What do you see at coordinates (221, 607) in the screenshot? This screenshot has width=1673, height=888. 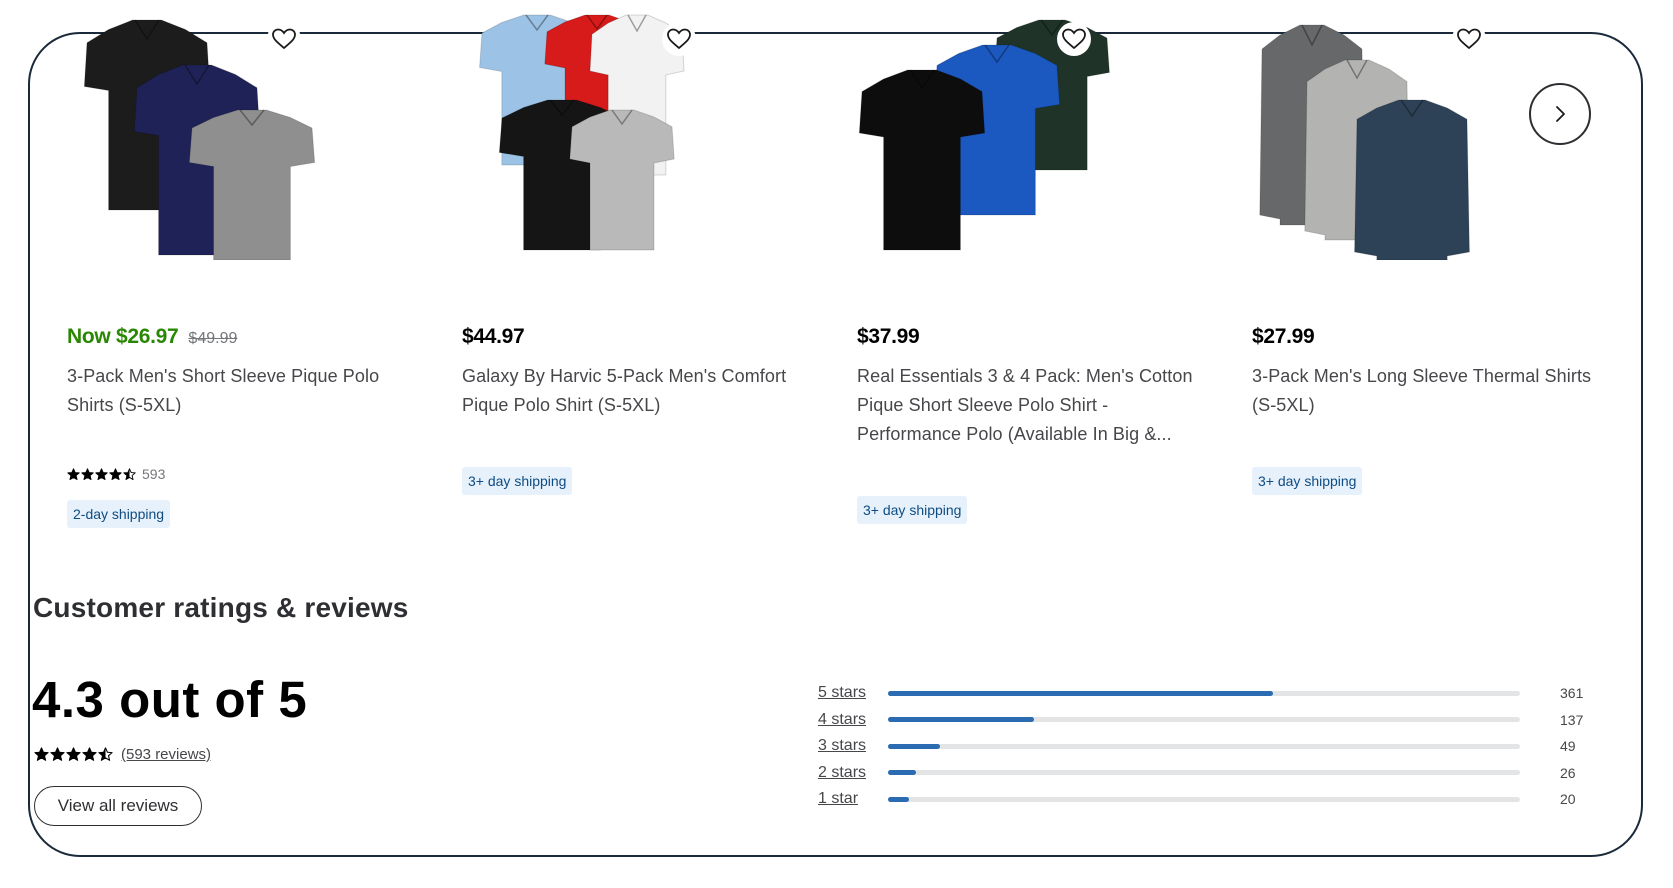 I see `section-title: Customer ratings & reviews` at bounding box center [221, 607].